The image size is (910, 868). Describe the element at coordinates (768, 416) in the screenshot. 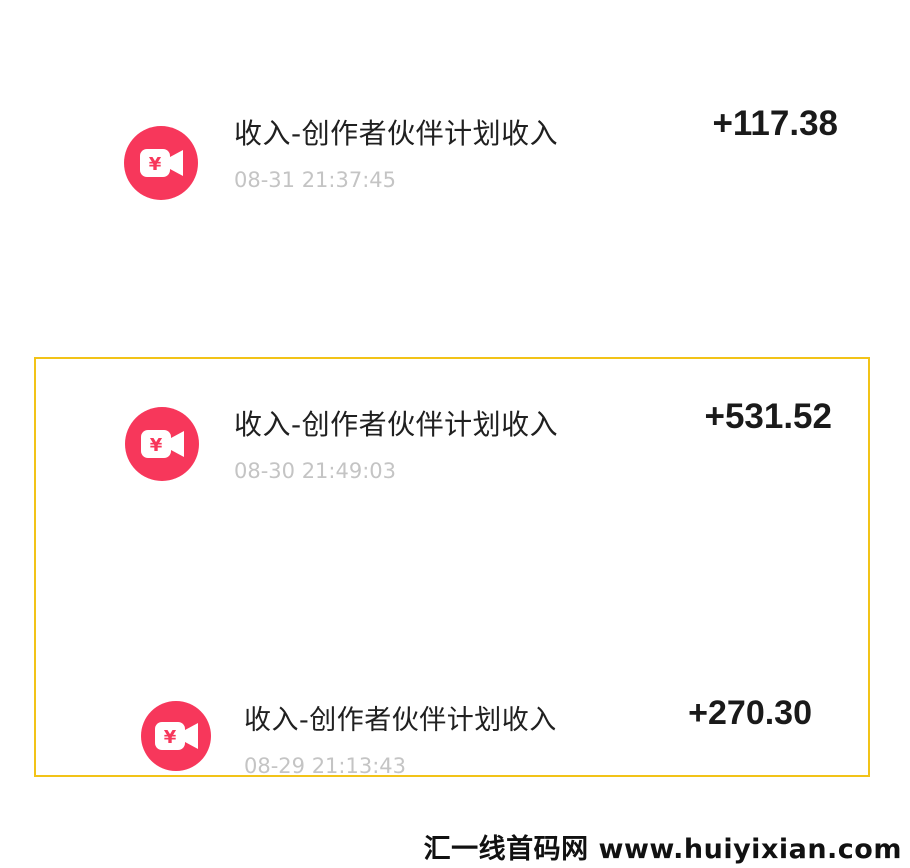

I see `transaction-amount: +531.52` at that location.